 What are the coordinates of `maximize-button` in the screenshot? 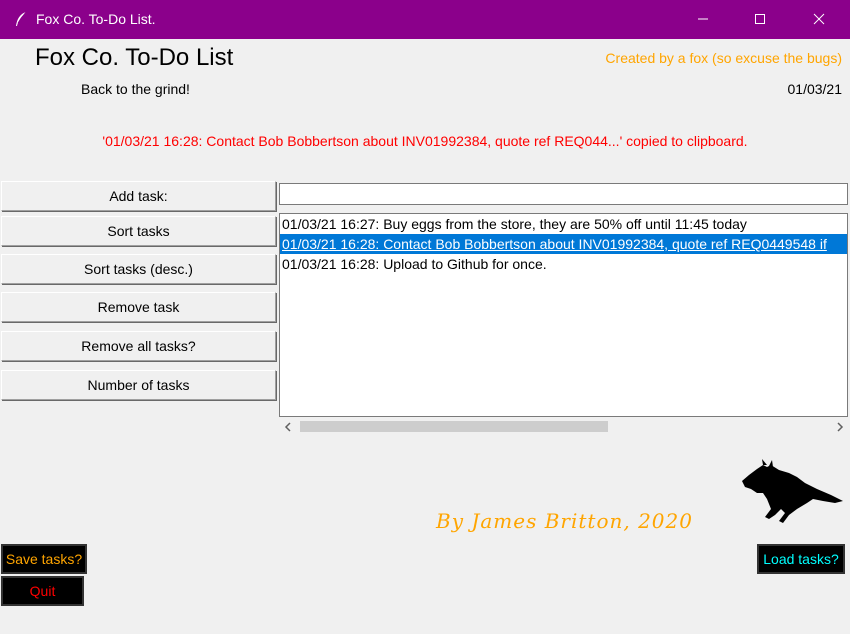 It's located at (760, 19).